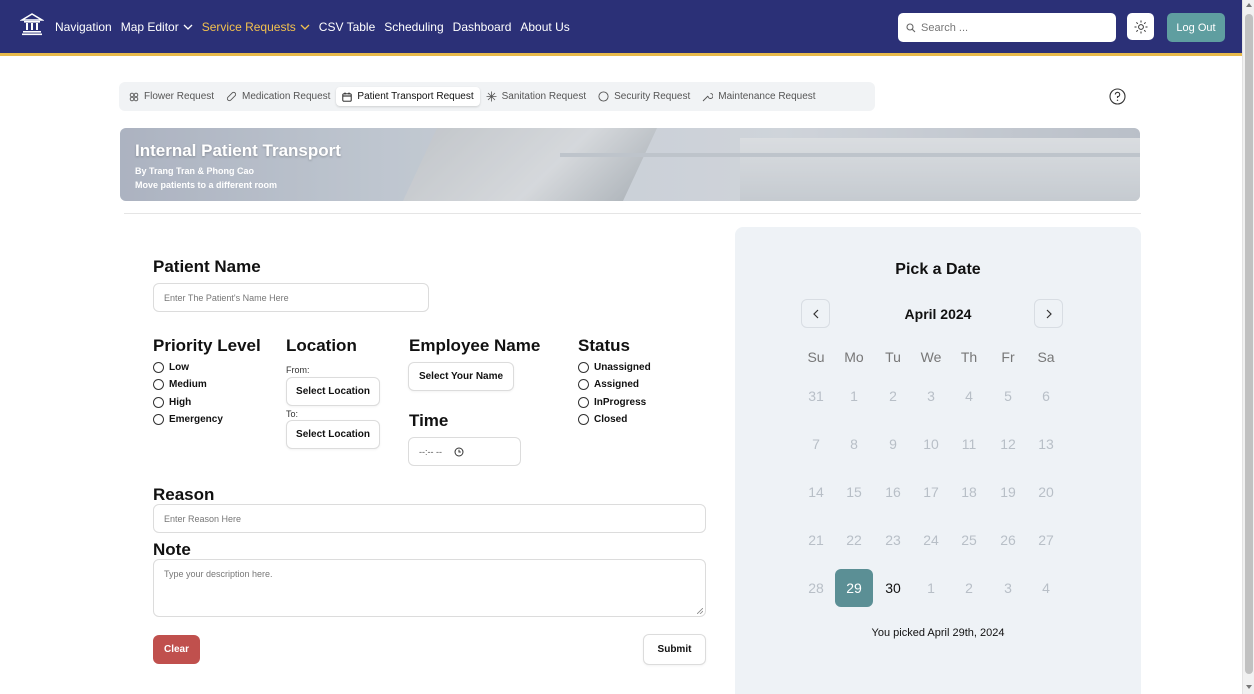 The height and width of the screenshot is (694, 1254). Describe the element at coordinates (491, 96) in the screenshot. I see `sparkle-icon` at that location.